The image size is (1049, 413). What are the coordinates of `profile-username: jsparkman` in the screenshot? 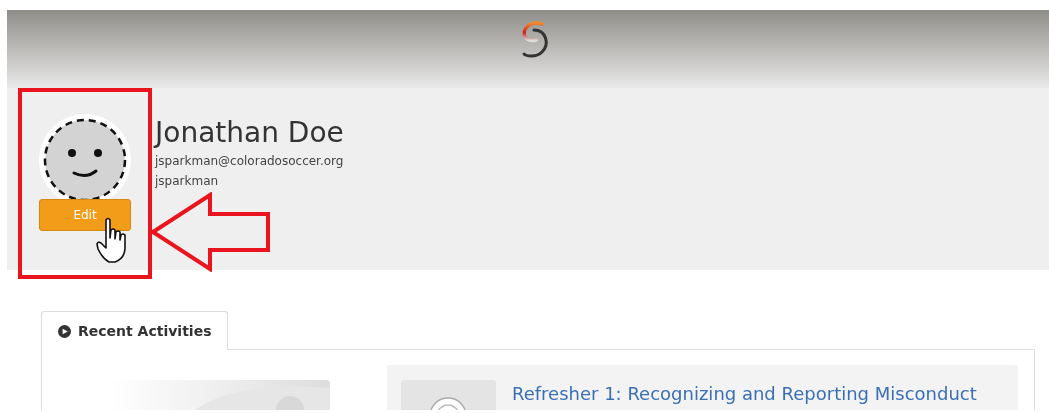 It's located at (187, 181).